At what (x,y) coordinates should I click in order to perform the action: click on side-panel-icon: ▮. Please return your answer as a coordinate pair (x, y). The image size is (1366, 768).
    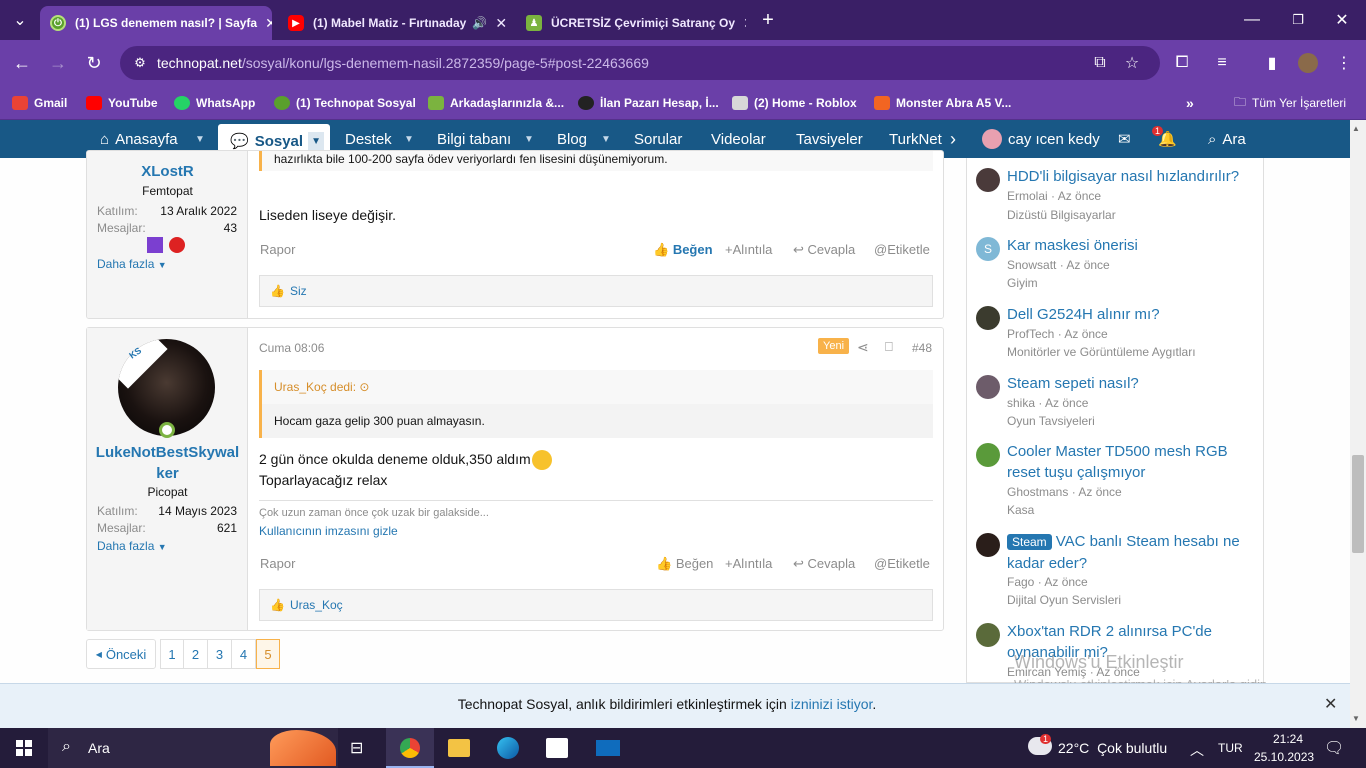
    Looking at the image, I should click on (1272, 63).